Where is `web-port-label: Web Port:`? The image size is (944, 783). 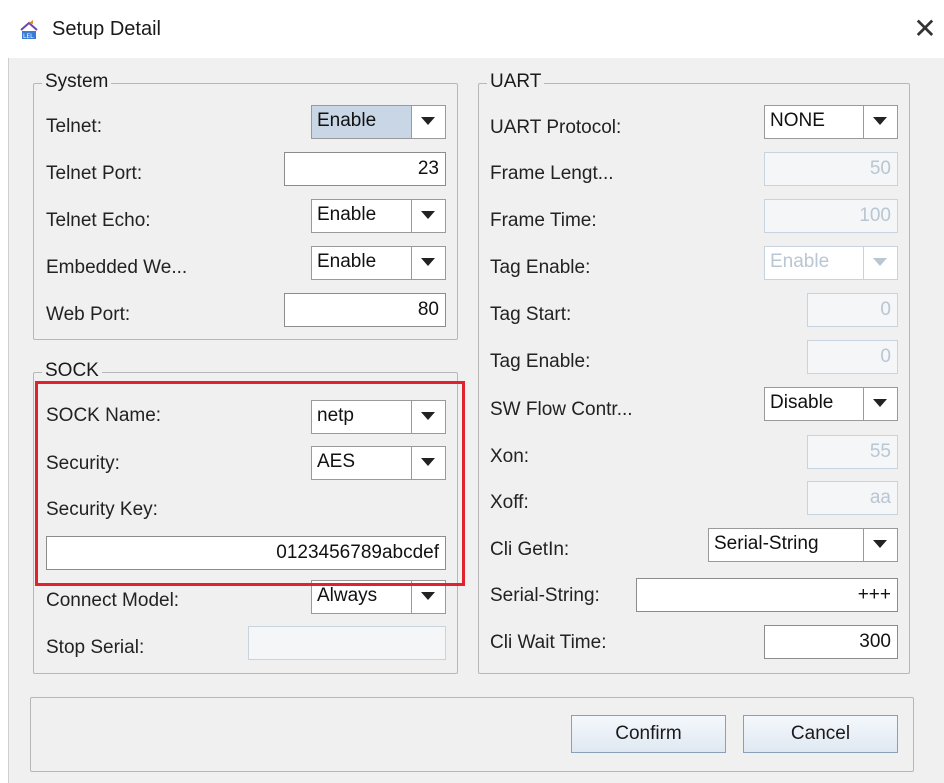
web-port-label: Web Port: is located at coordinates (88, 314).